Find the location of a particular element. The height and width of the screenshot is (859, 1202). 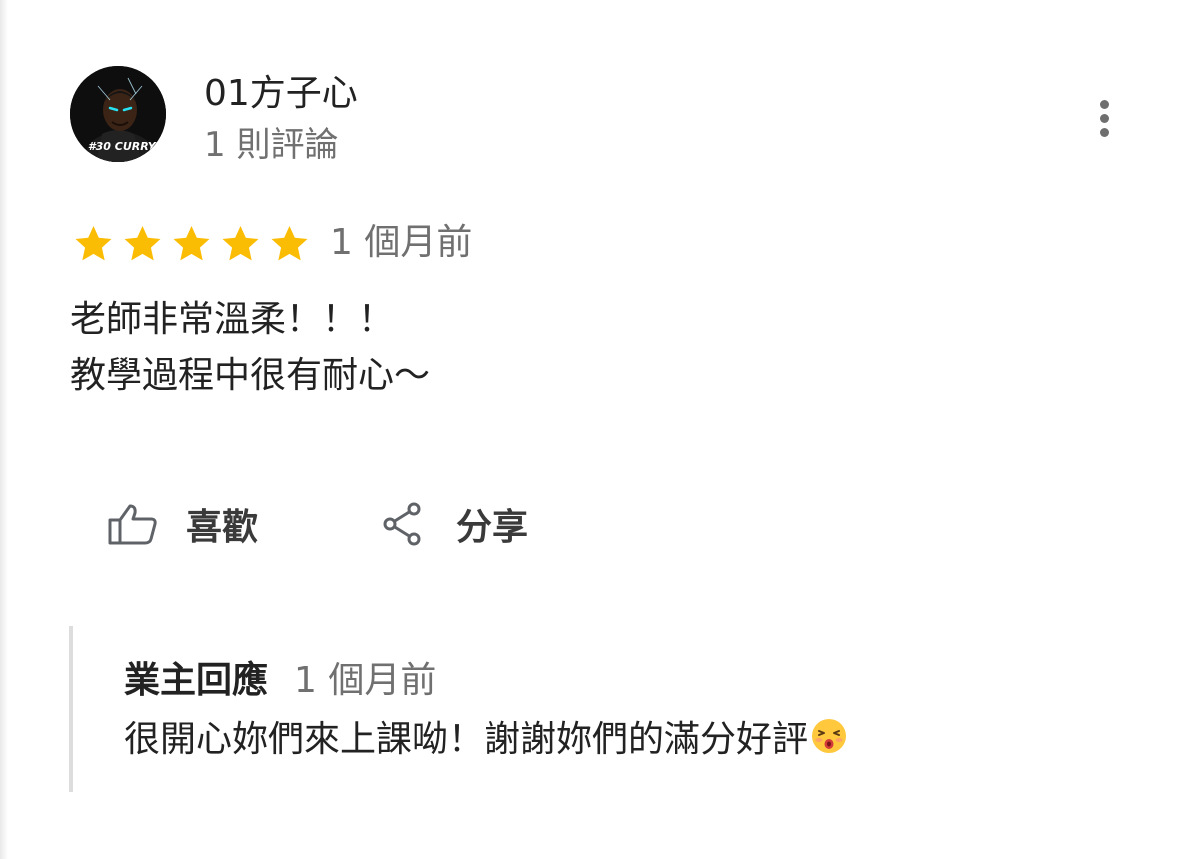

reviewer-avatar: #30 CURRY is located at coordinates (118, 114).